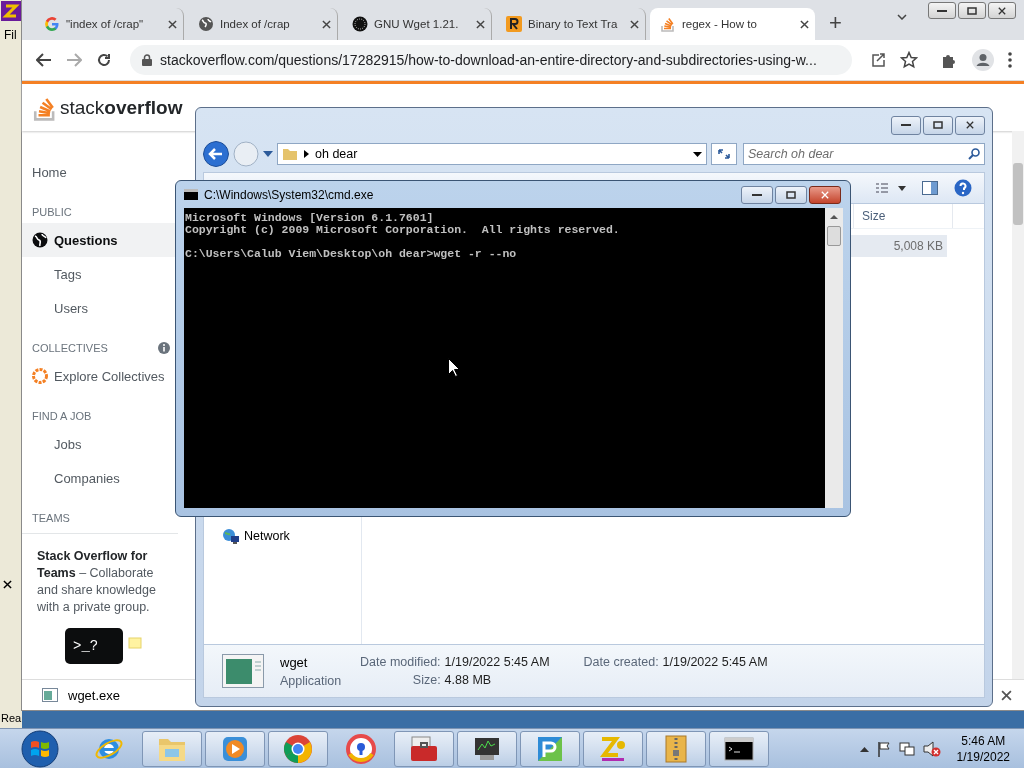 This screenshot has height=768, width=1024. Describe the element at coordinates (40, 748) in the screenshot. I see `start-button` at that location.